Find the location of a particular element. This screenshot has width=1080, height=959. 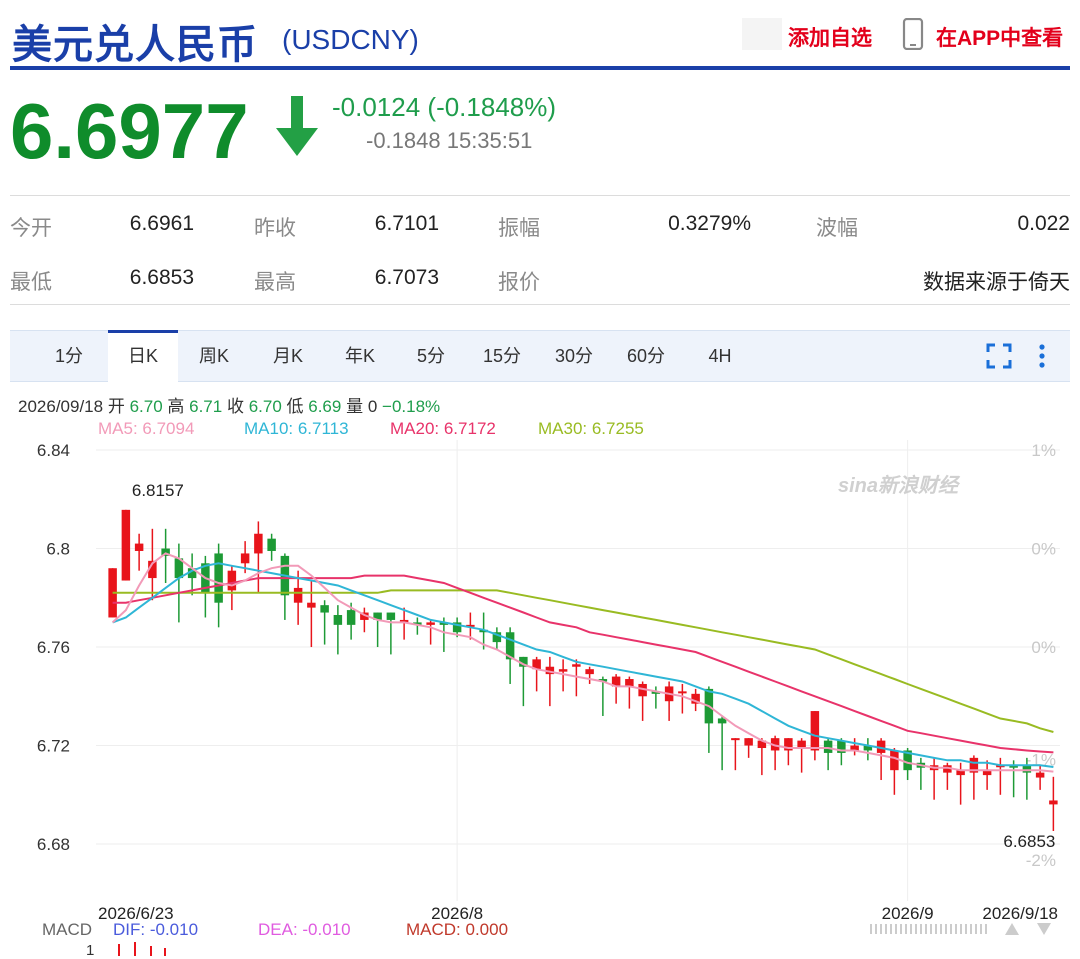

current-price: 6.6977 is located at coordinates (129, 131).